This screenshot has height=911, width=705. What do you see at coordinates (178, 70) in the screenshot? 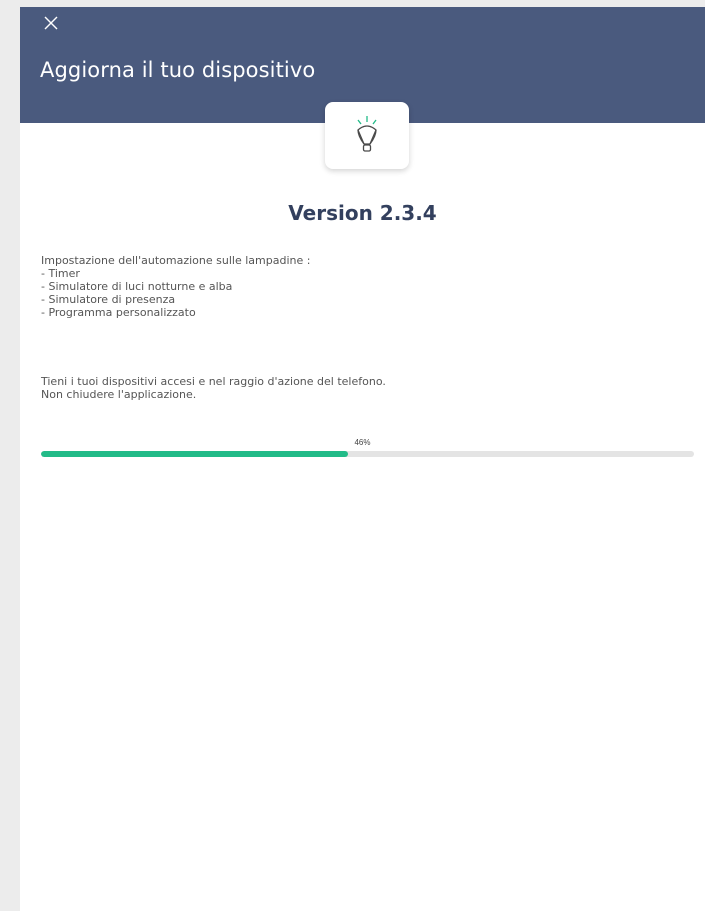
I see `page-title: Aggiorna il tuo dispositivo` at bounding box center [178, 70].